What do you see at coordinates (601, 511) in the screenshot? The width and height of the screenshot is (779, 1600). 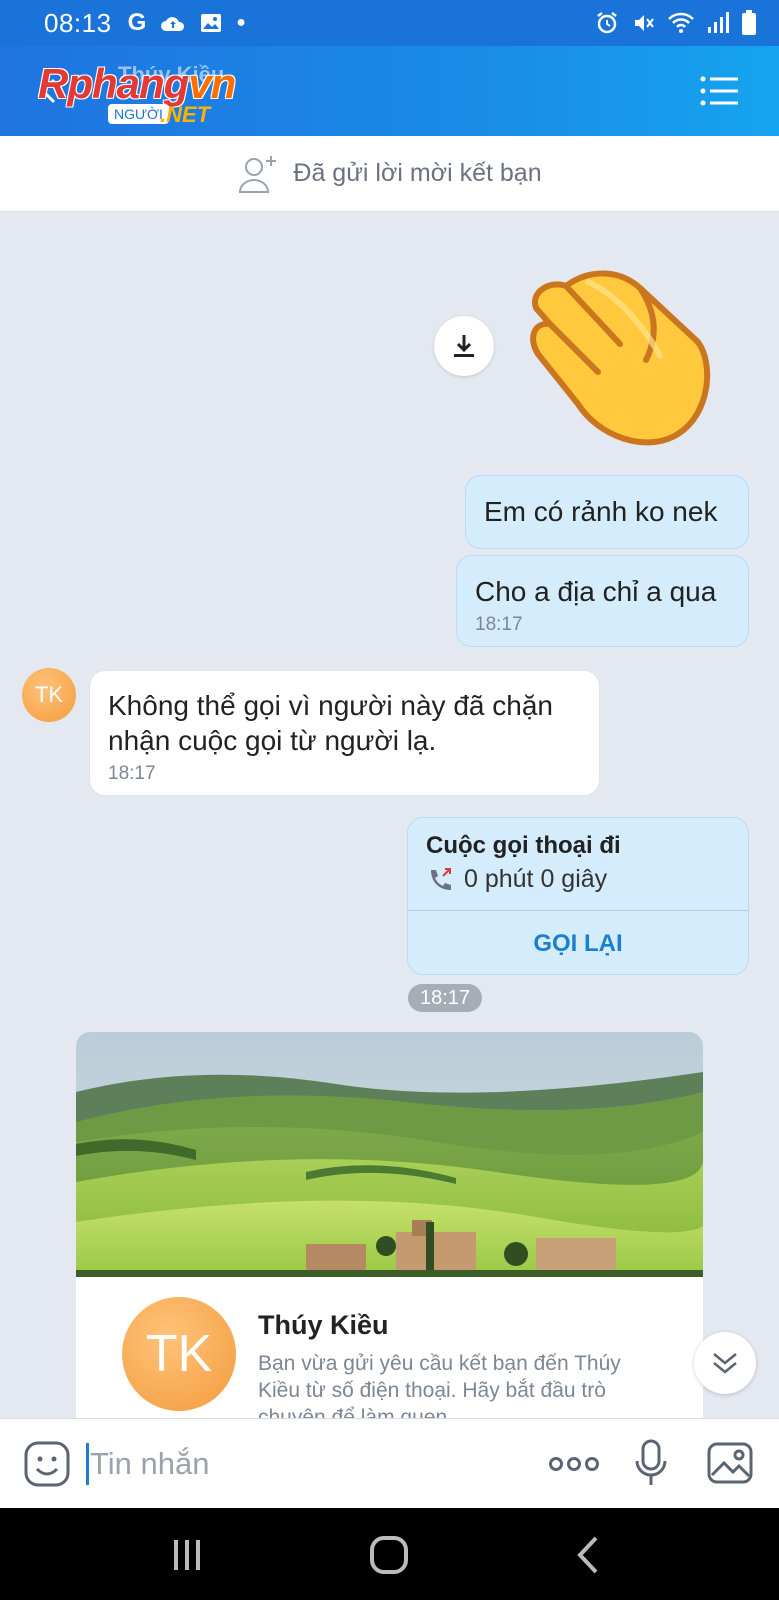 I see `message-text: Em có rảnh ko nek` at bounding box center [601, 511].